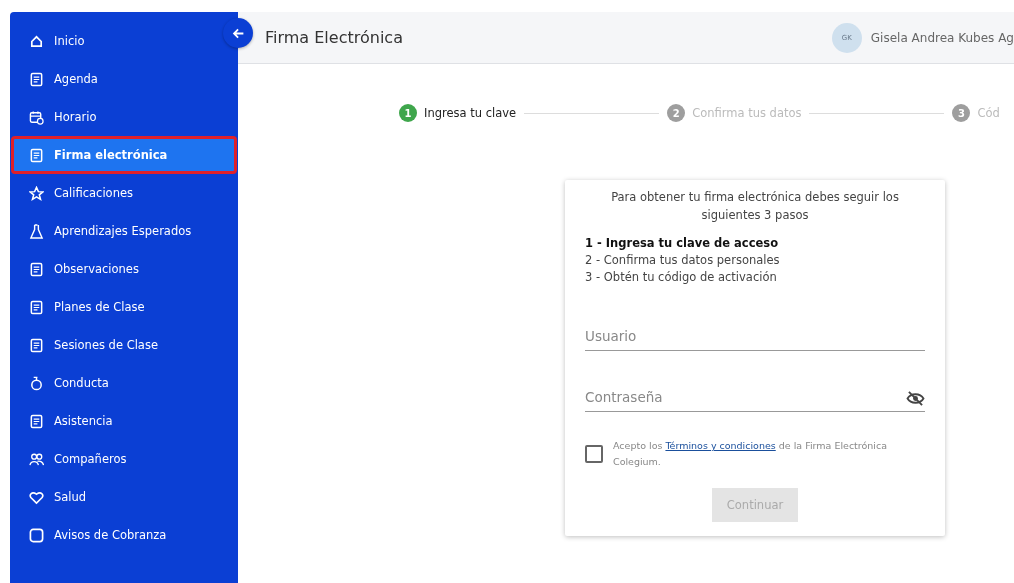 The height and width of the screenshot is (583, 1014). I want to click on step-label: Cód, so click(988, 113).